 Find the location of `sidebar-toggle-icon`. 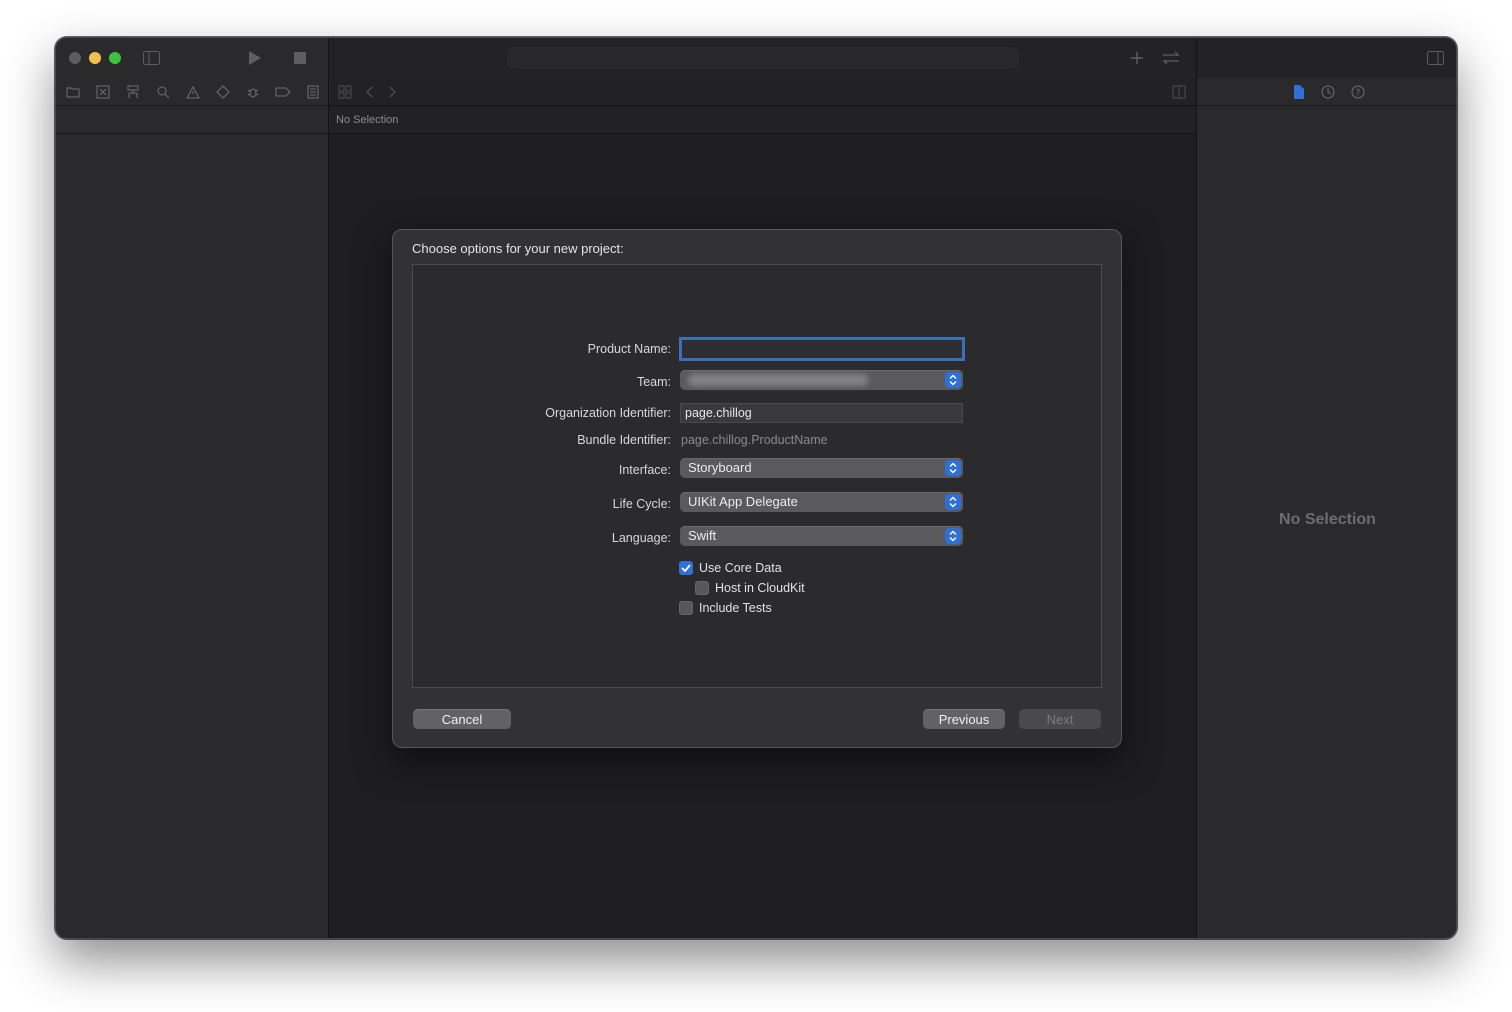

sidebar-toggle-icon is located at coordinates (151, 58).